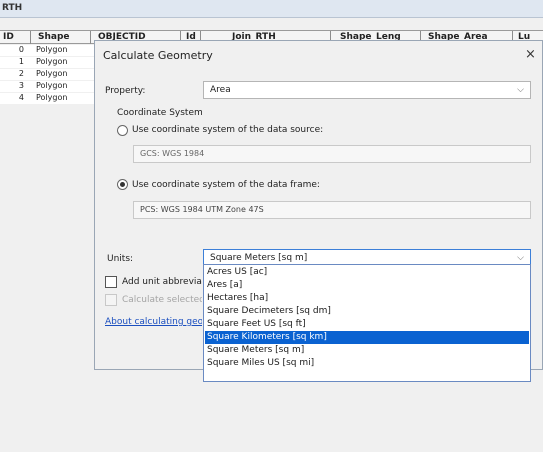  I want to click on data-source-cs-field: GCS: WGS 1984, so click(332, 154).